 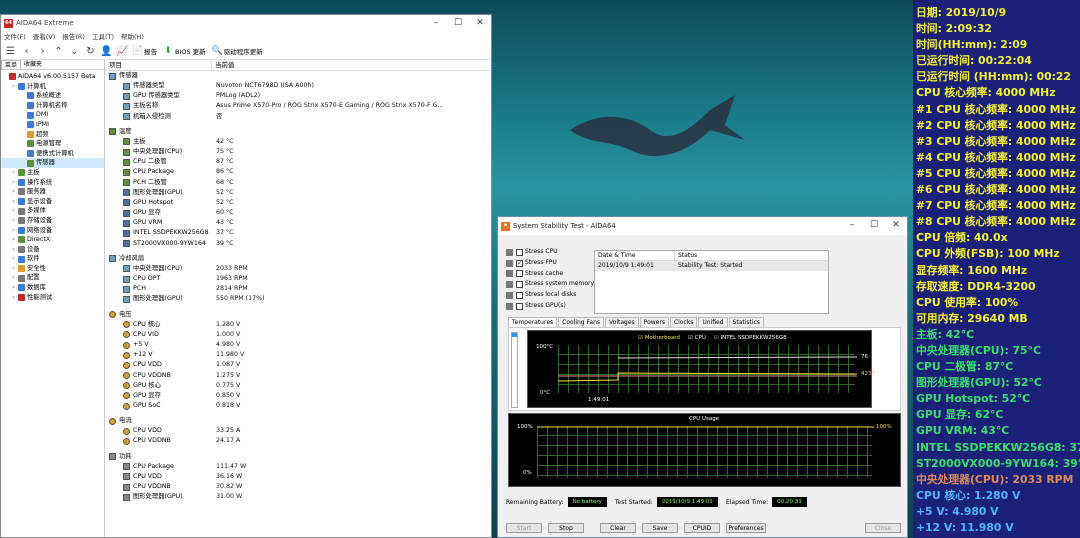 What do you see at coordinates (300, 213) in the screenshot?
I see `sensor-row: GPU 显存 60 °C` at bounding box center [300, 213].